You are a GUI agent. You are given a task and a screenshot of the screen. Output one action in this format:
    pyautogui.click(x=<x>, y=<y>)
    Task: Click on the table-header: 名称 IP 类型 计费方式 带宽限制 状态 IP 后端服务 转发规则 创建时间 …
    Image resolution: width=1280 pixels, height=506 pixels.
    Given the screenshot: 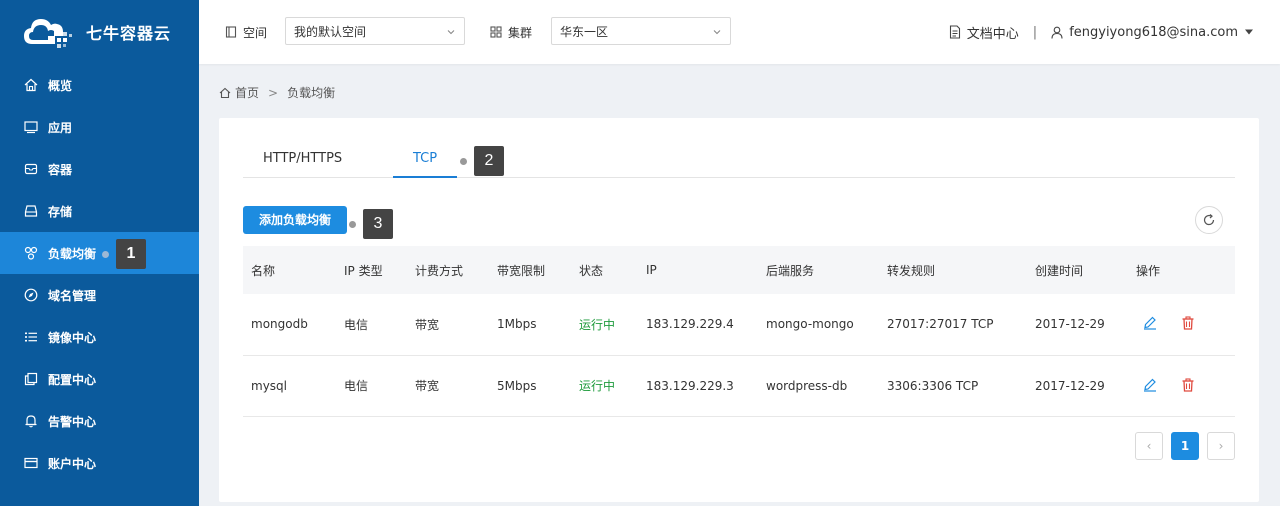 What is the action you would take?
    pyautogui.click(x=739, y=270)
    